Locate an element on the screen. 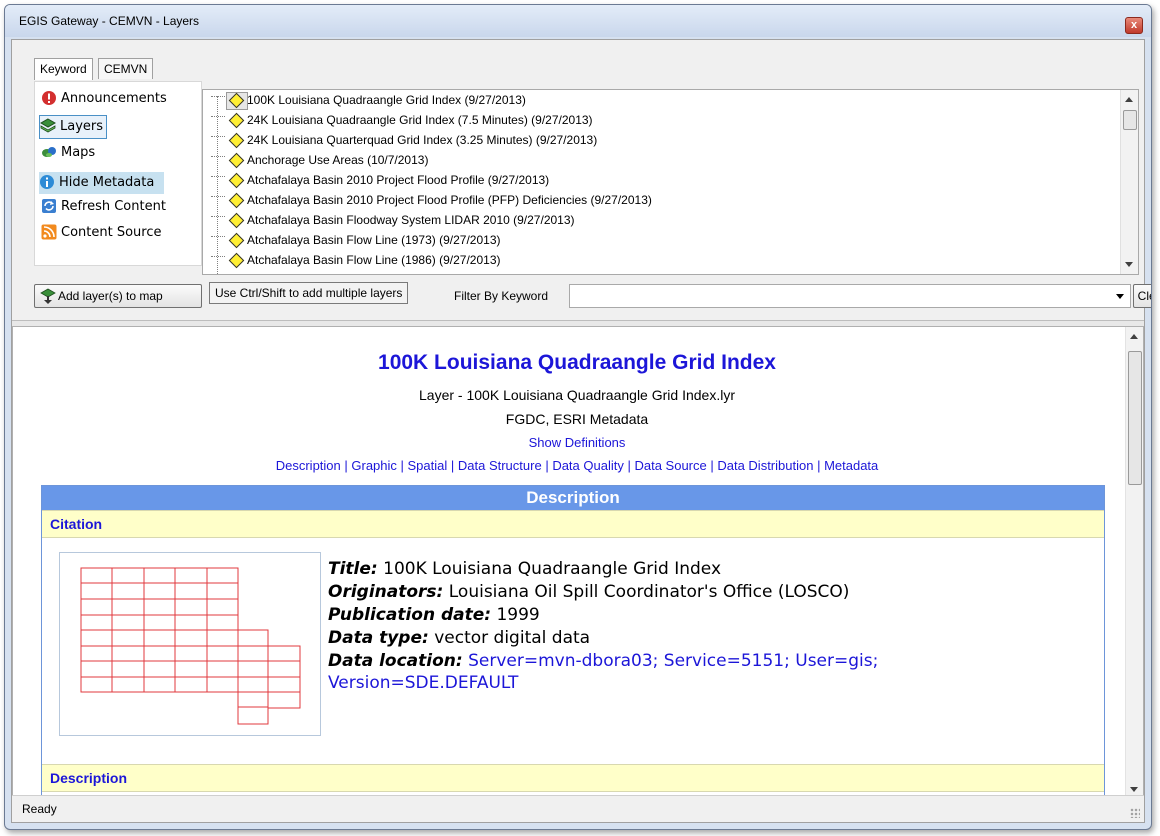 This screenshot has width=1160, height=836. nav-item-hide-metadata: Hide Metadata is located at coordinates (102, 183).